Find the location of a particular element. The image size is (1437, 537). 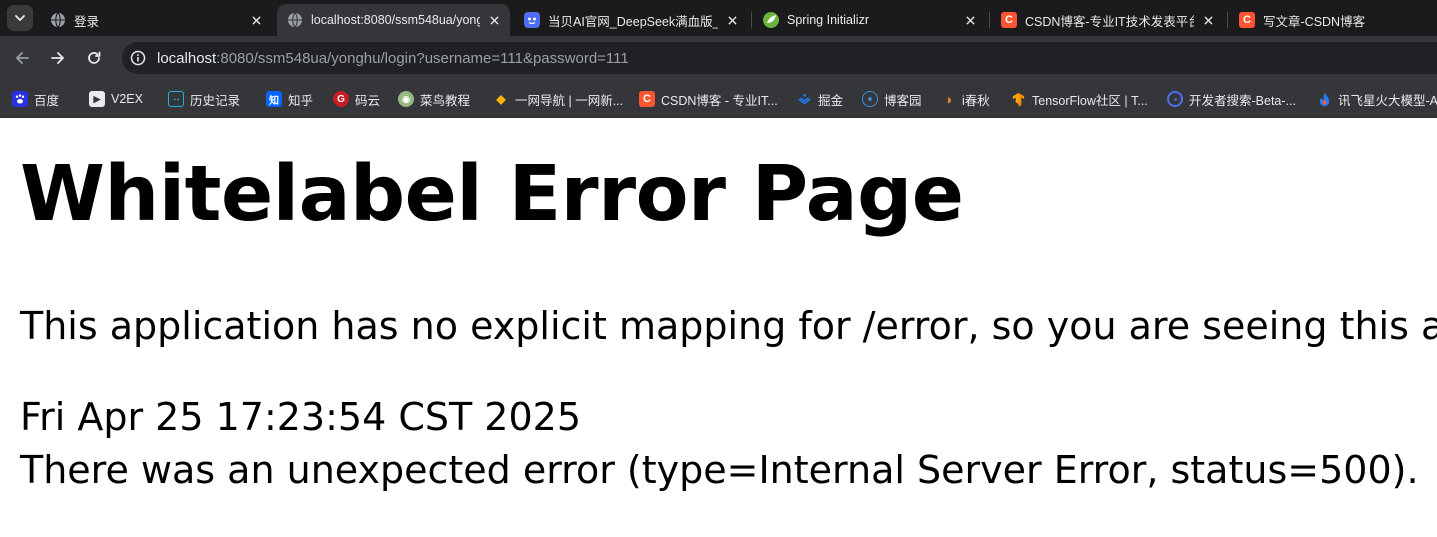

tab-title: localhost:8080/ssm548ua/yonghu is located at coordinates (395, 20).